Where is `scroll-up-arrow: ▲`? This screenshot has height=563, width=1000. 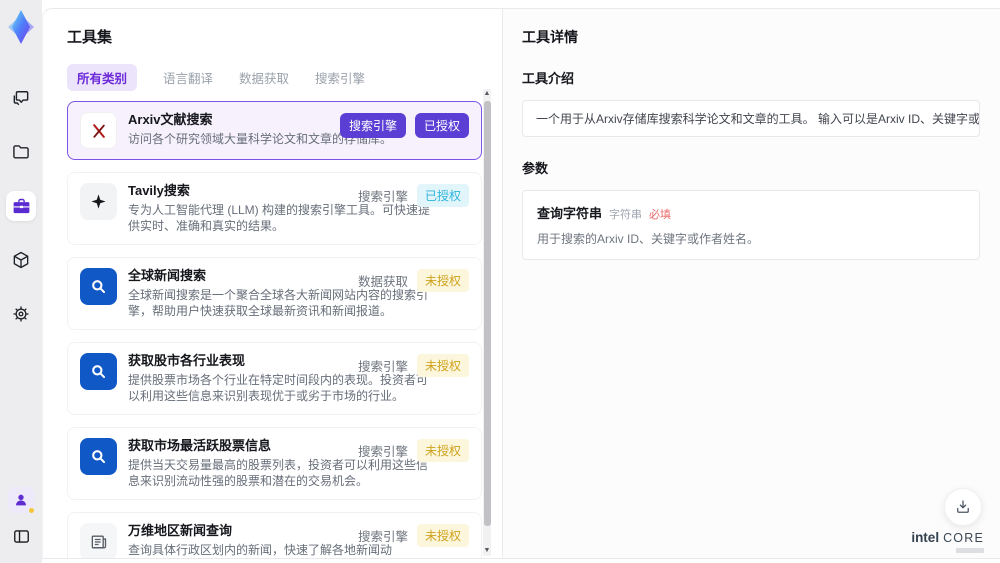 scroll-up-arrow: ▲ is located at coordinates (487, 94).